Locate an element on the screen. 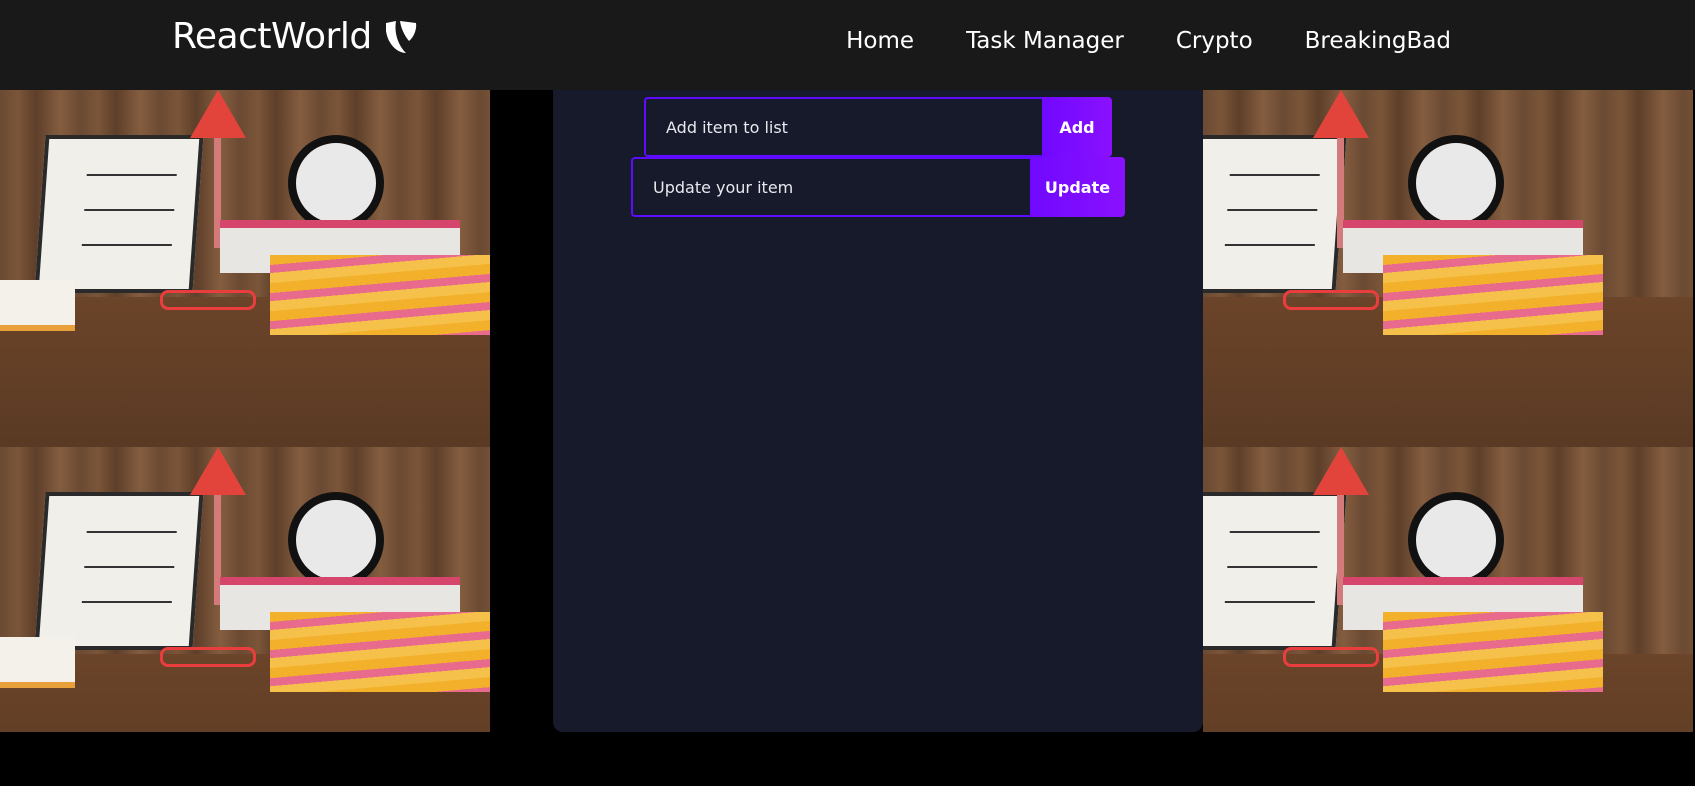 The image size is (1695, 786). add-item-input is located at coordinates (843, 127).